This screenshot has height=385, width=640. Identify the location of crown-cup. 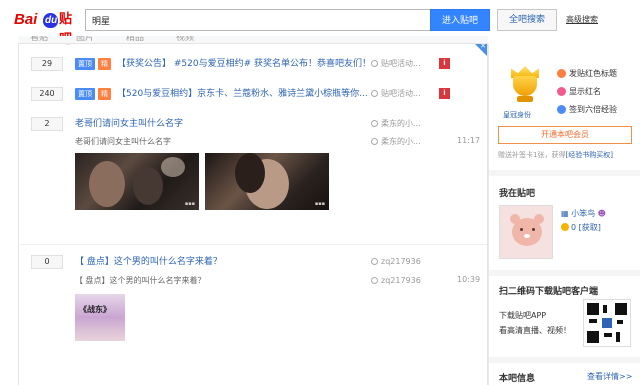
(525, 86).